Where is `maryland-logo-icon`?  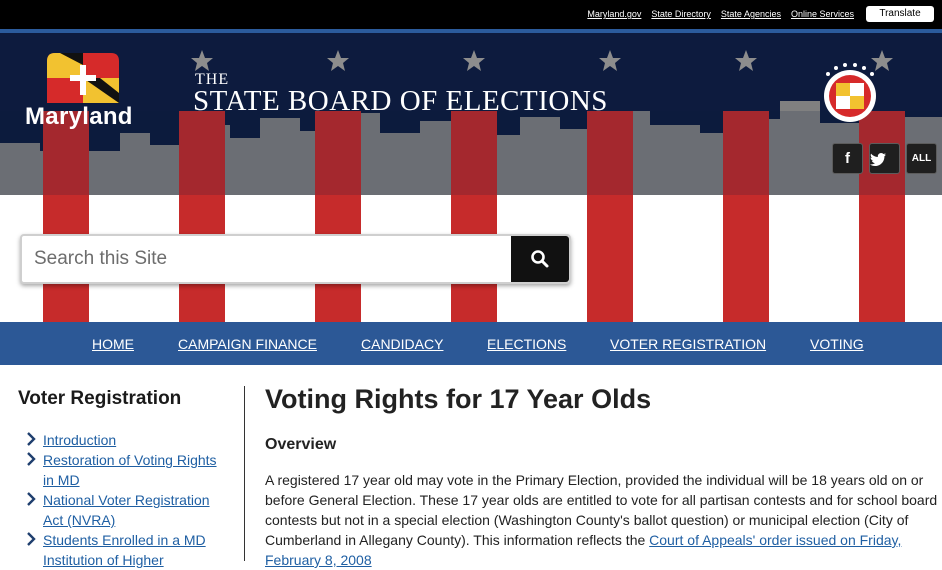 maryland-logo-icon is located at coordinates (83, 78).